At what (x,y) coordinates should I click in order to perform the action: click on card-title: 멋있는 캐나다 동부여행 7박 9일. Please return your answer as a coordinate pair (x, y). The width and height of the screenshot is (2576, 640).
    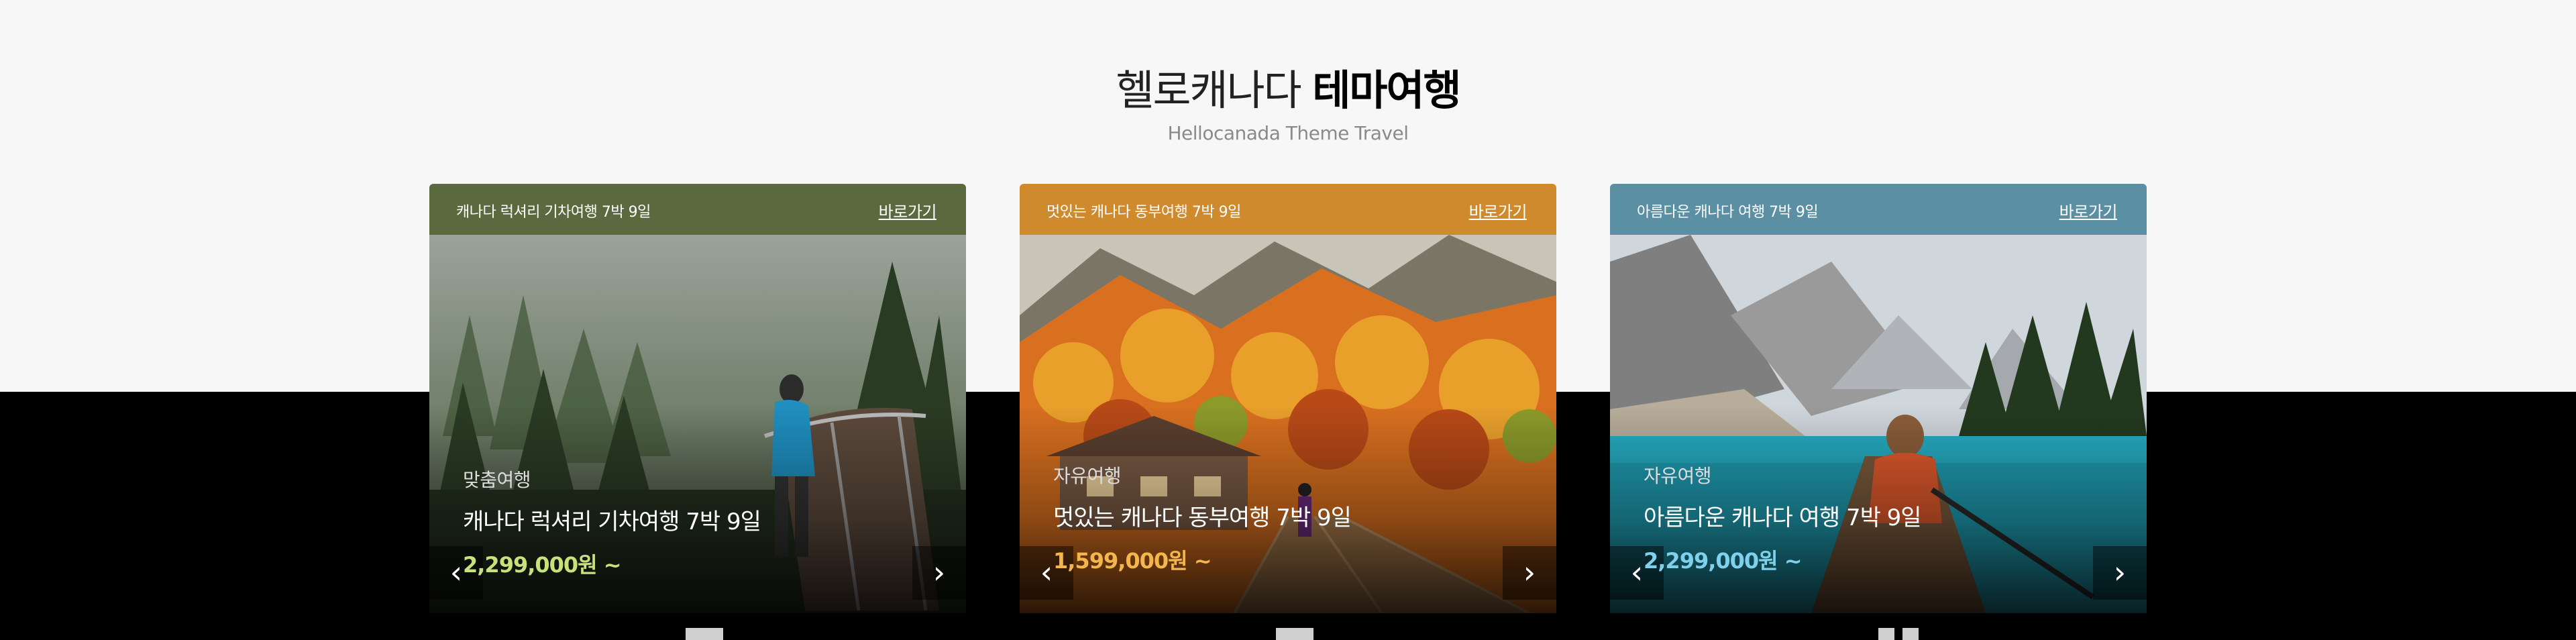
    Looking at the image, I should click on (1202, 517).